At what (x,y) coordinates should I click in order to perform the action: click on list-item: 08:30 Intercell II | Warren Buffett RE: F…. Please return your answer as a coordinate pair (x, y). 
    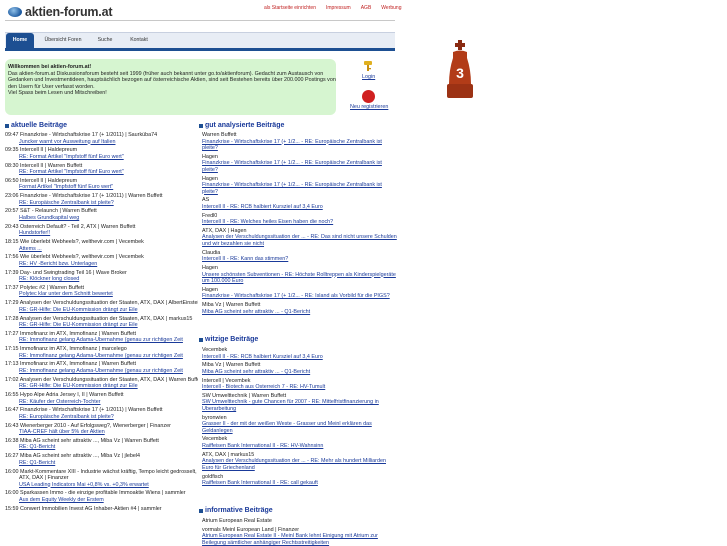
    Looking at the image, I should click on (101, 169).